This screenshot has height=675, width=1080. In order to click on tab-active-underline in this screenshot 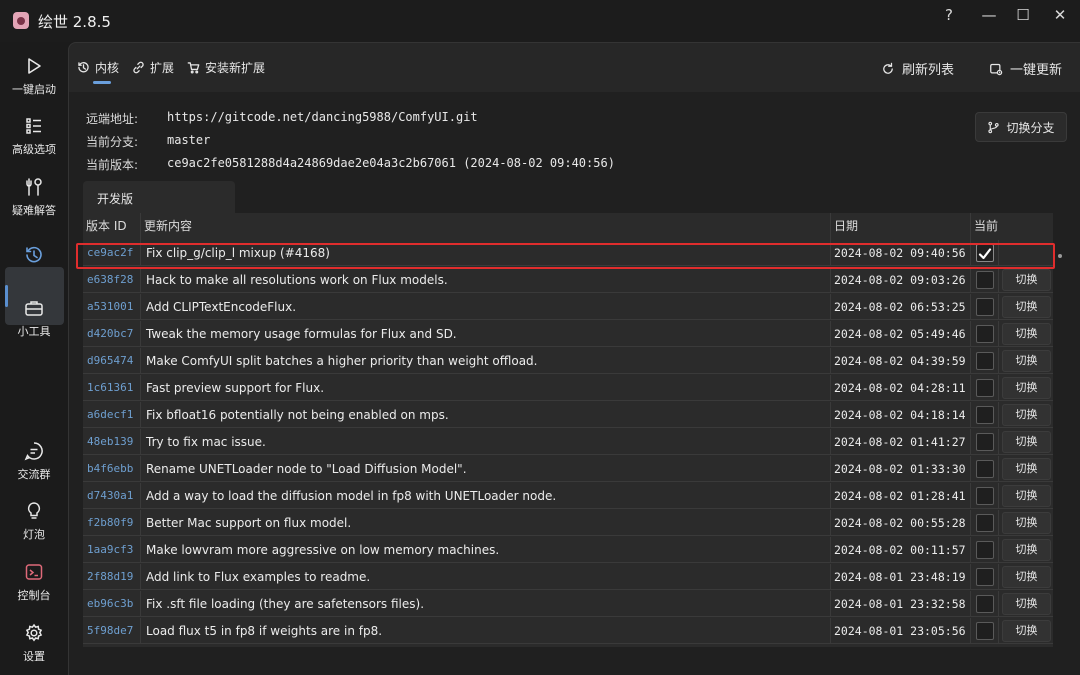, I will do `click(102, 82)`.